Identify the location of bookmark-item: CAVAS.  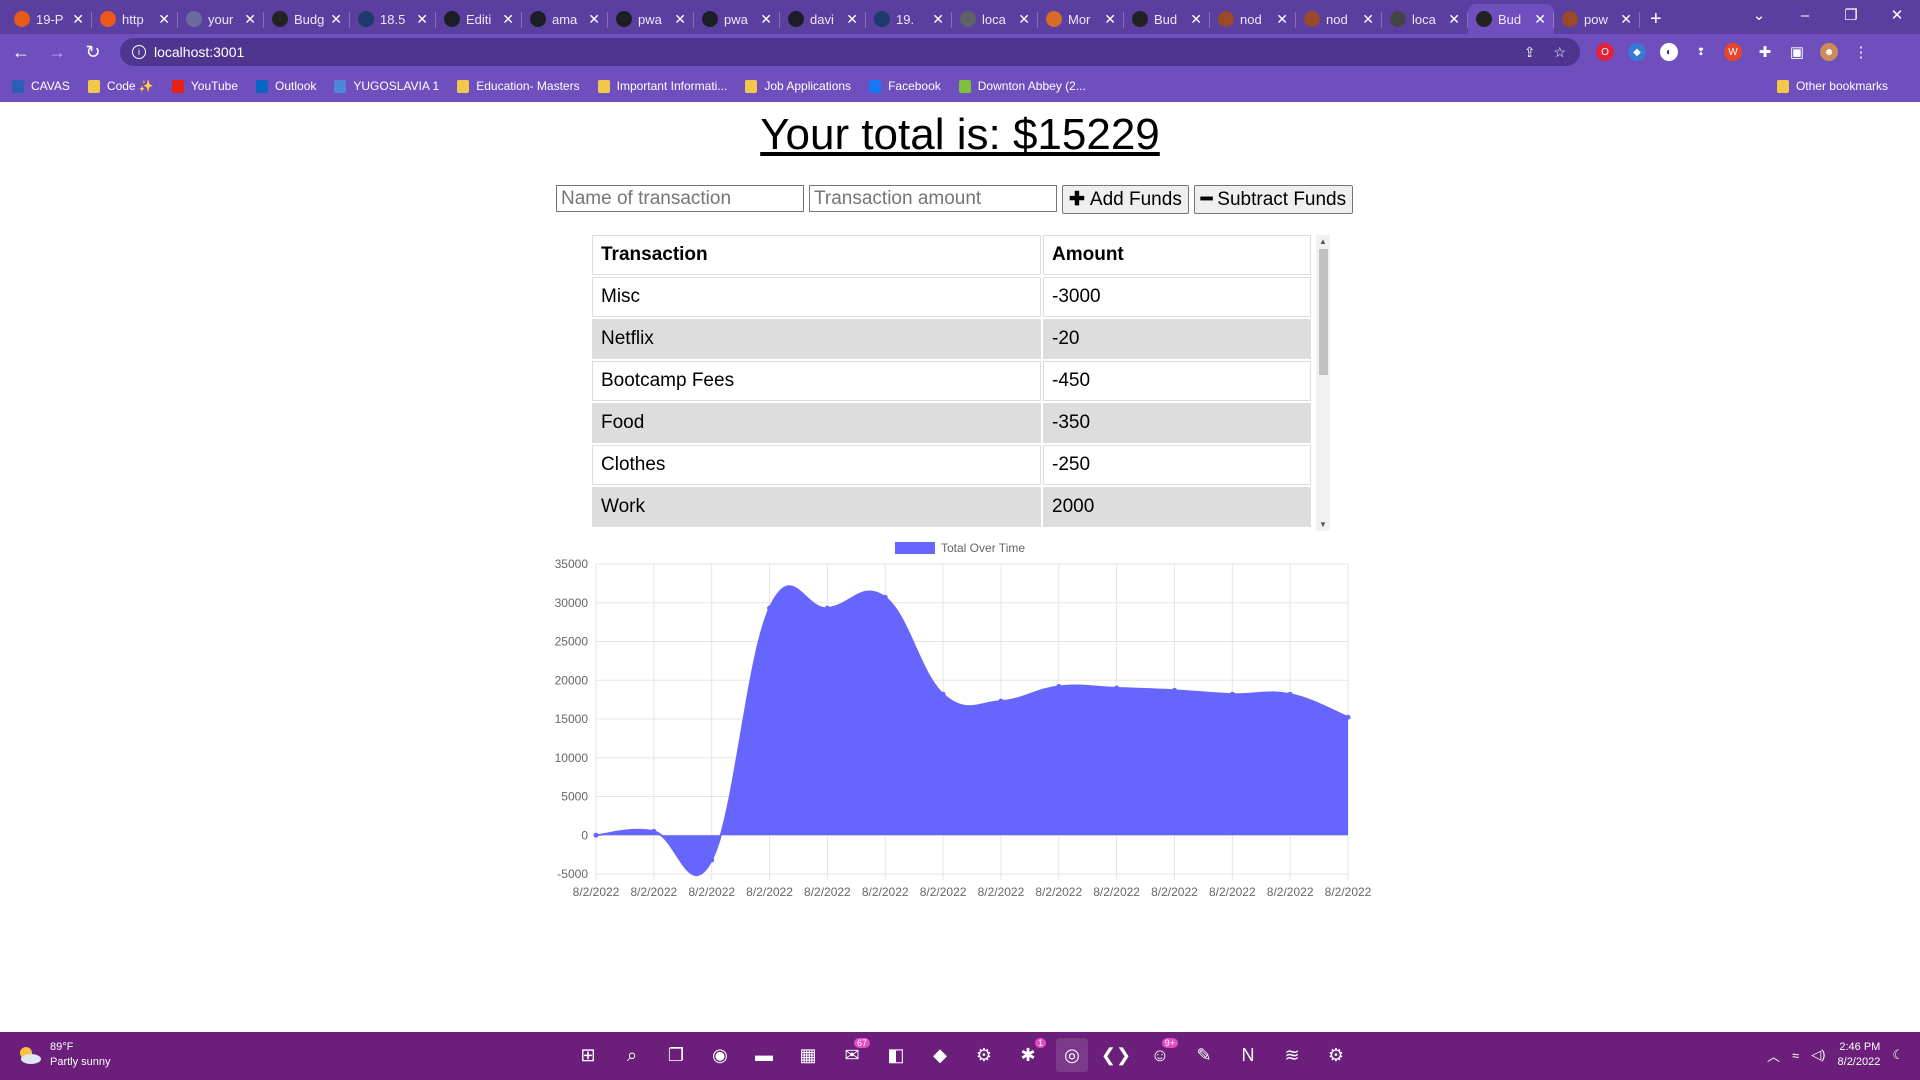
(41, 86).